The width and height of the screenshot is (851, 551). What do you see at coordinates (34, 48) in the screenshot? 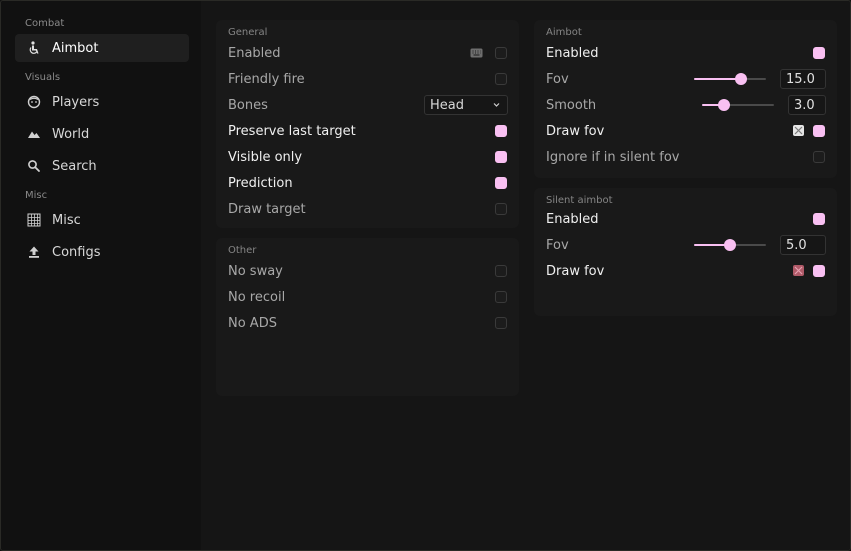
I see `person-icon` at bounding box center [34, 48].